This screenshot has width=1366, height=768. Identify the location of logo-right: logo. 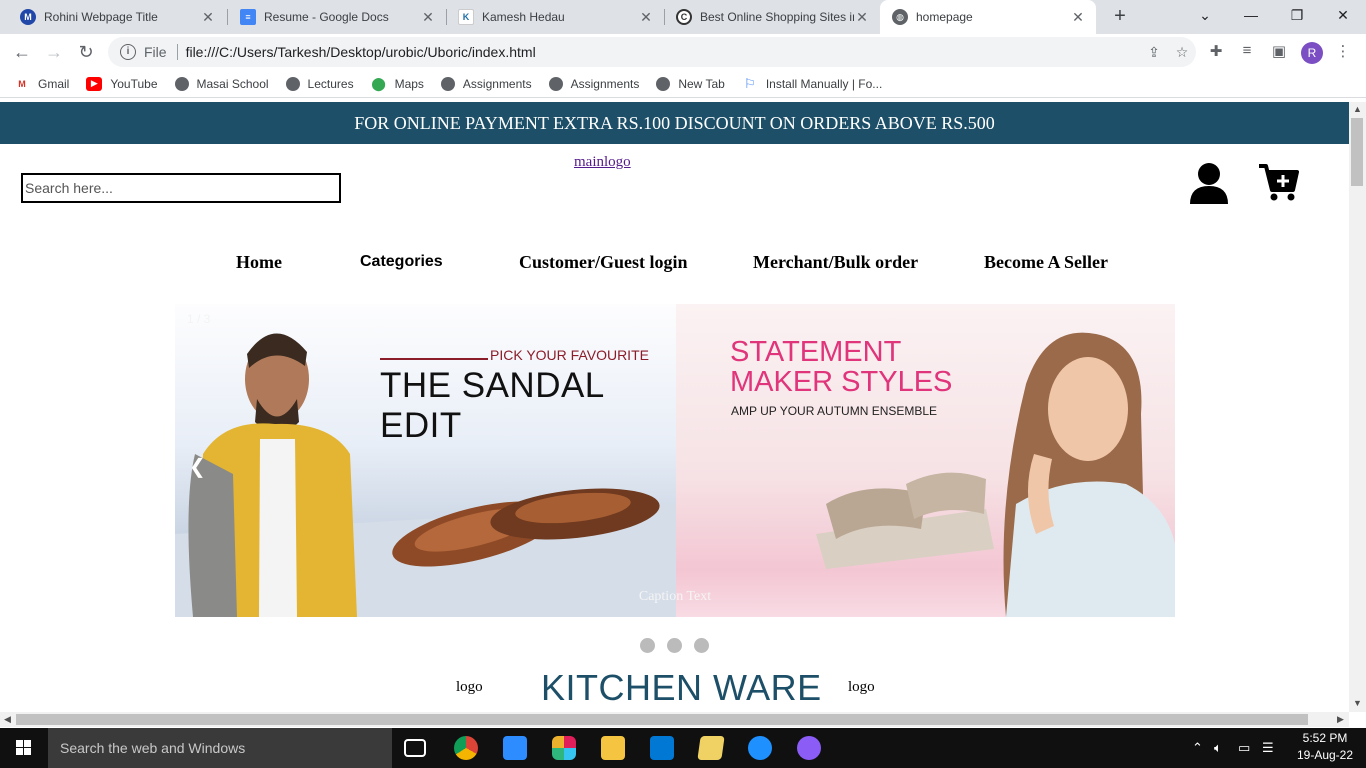
(861, 687).